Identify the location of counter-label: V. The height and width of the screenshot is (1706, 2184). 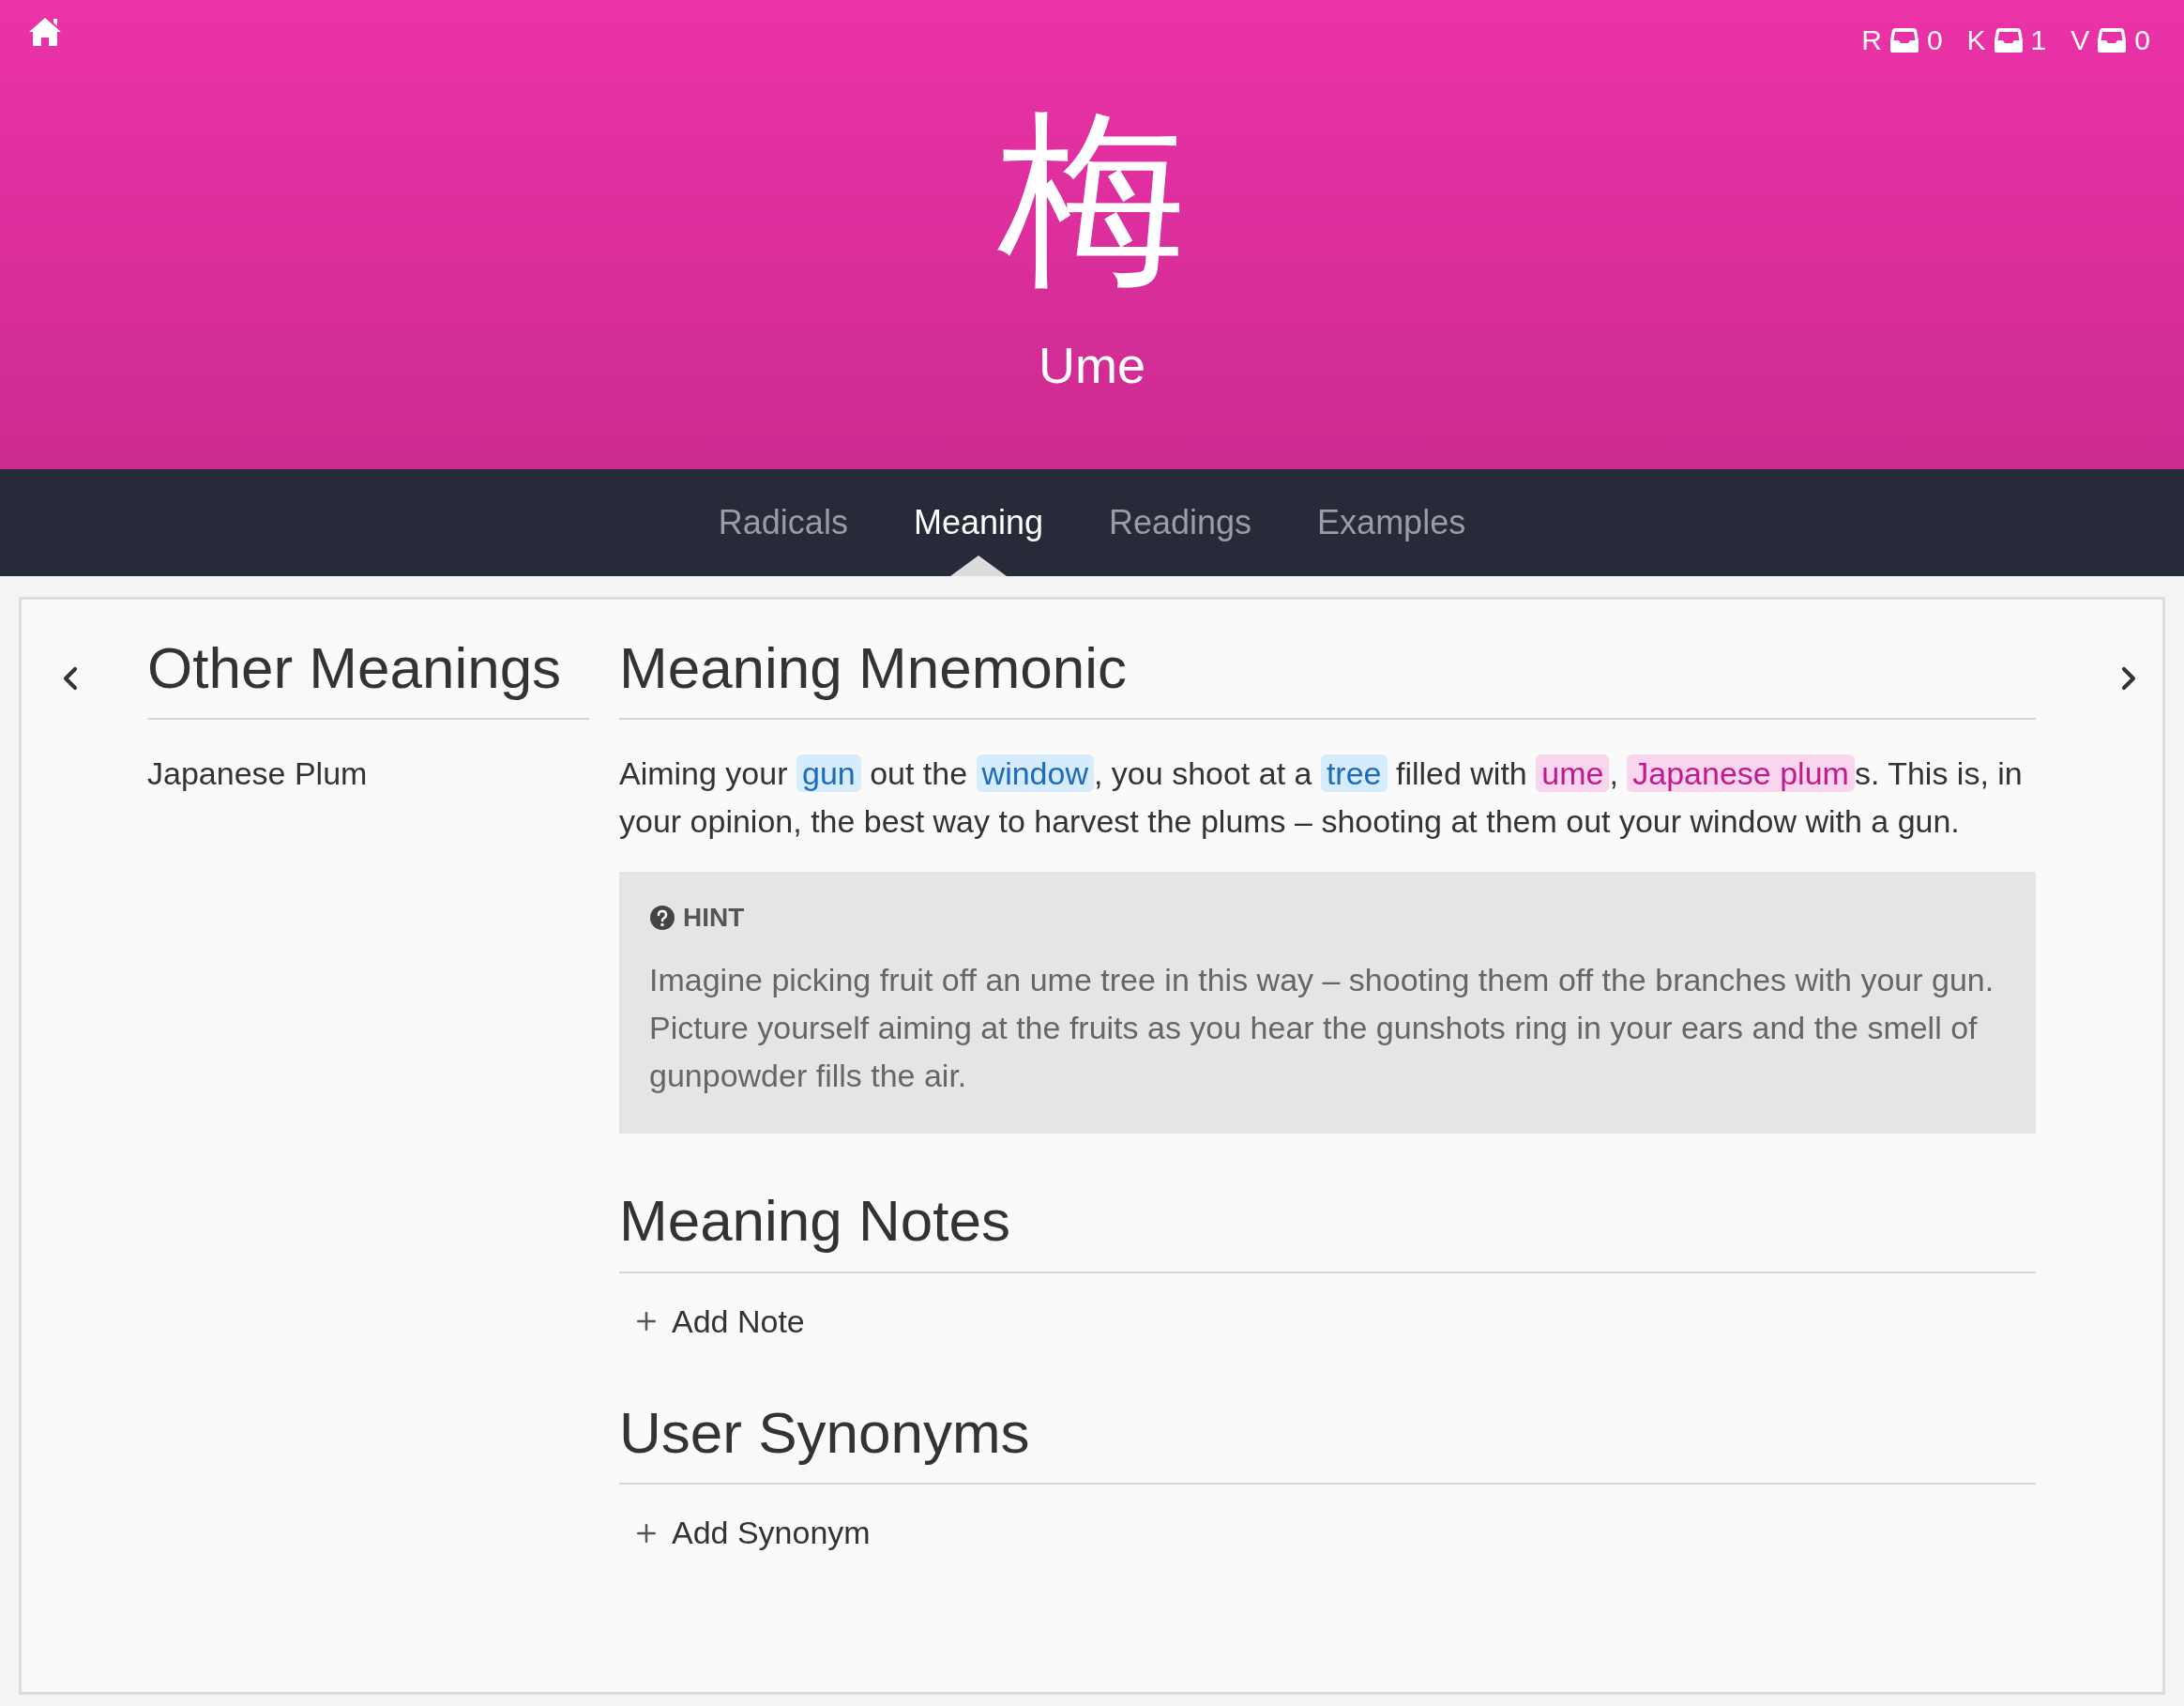
(2080, 40).